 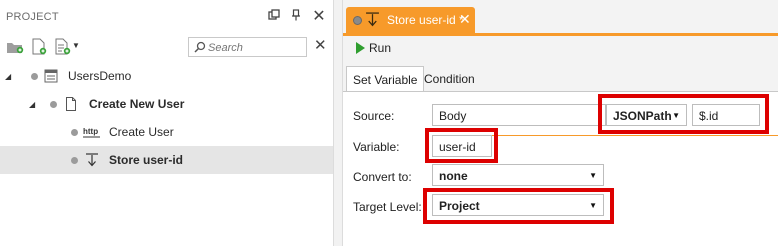 I want to click on target-level-select: Project ▼, so click(x=518, y=205).